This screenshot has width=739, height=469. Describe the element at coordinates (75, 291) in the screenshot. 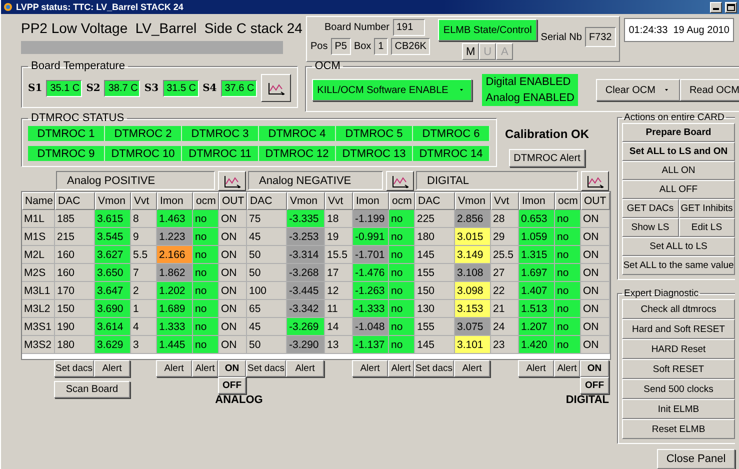

I see `table-cell: 170` at that location.